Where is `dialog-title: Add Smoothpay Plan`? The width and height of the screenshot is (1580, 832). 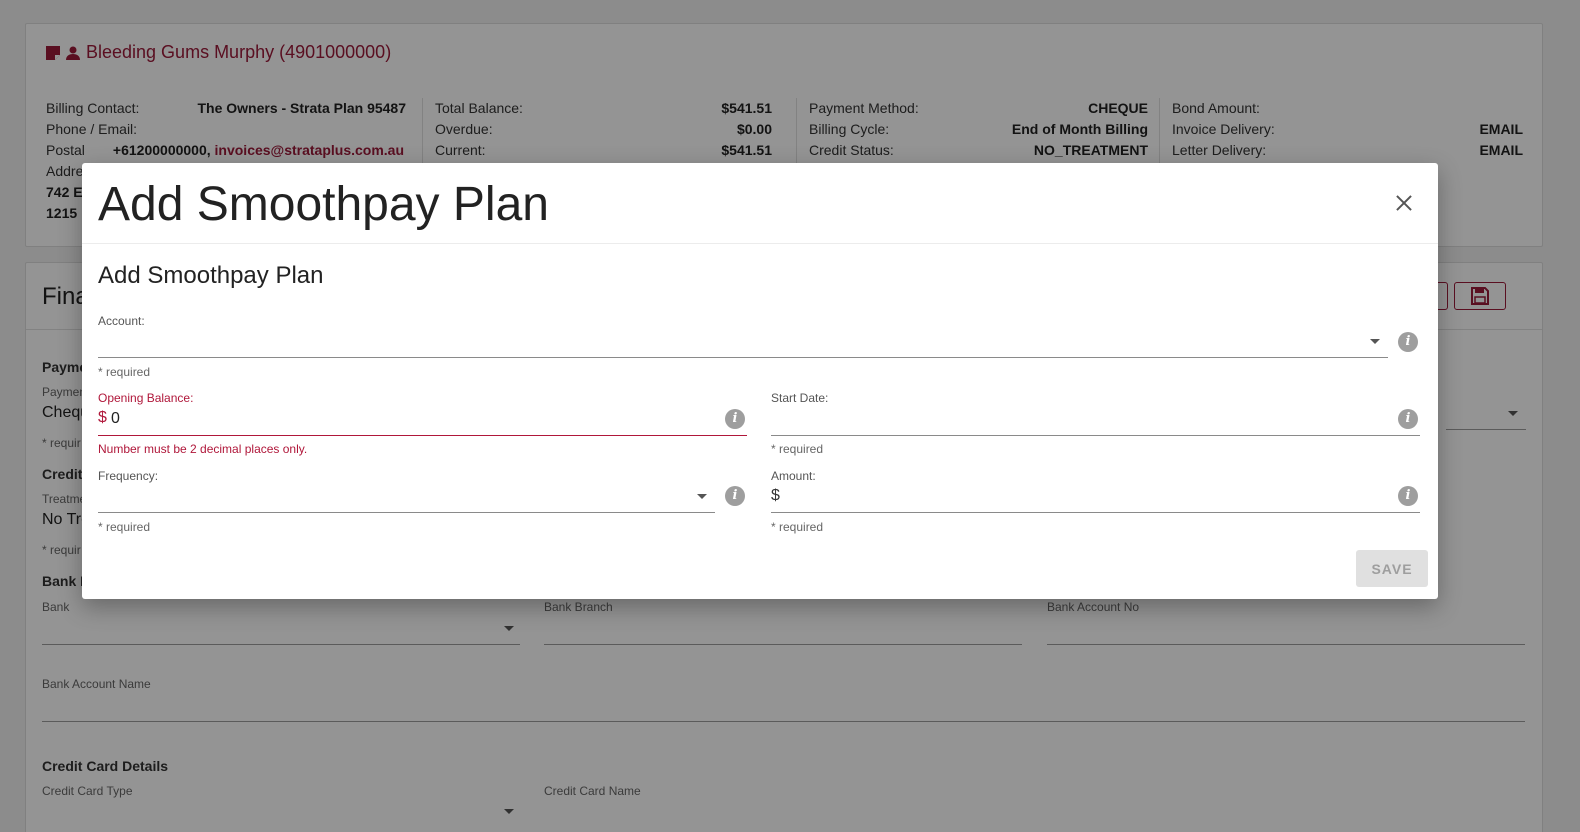 dialog-title: Add Smoothpay Plan is located at coordinates (323, 204).